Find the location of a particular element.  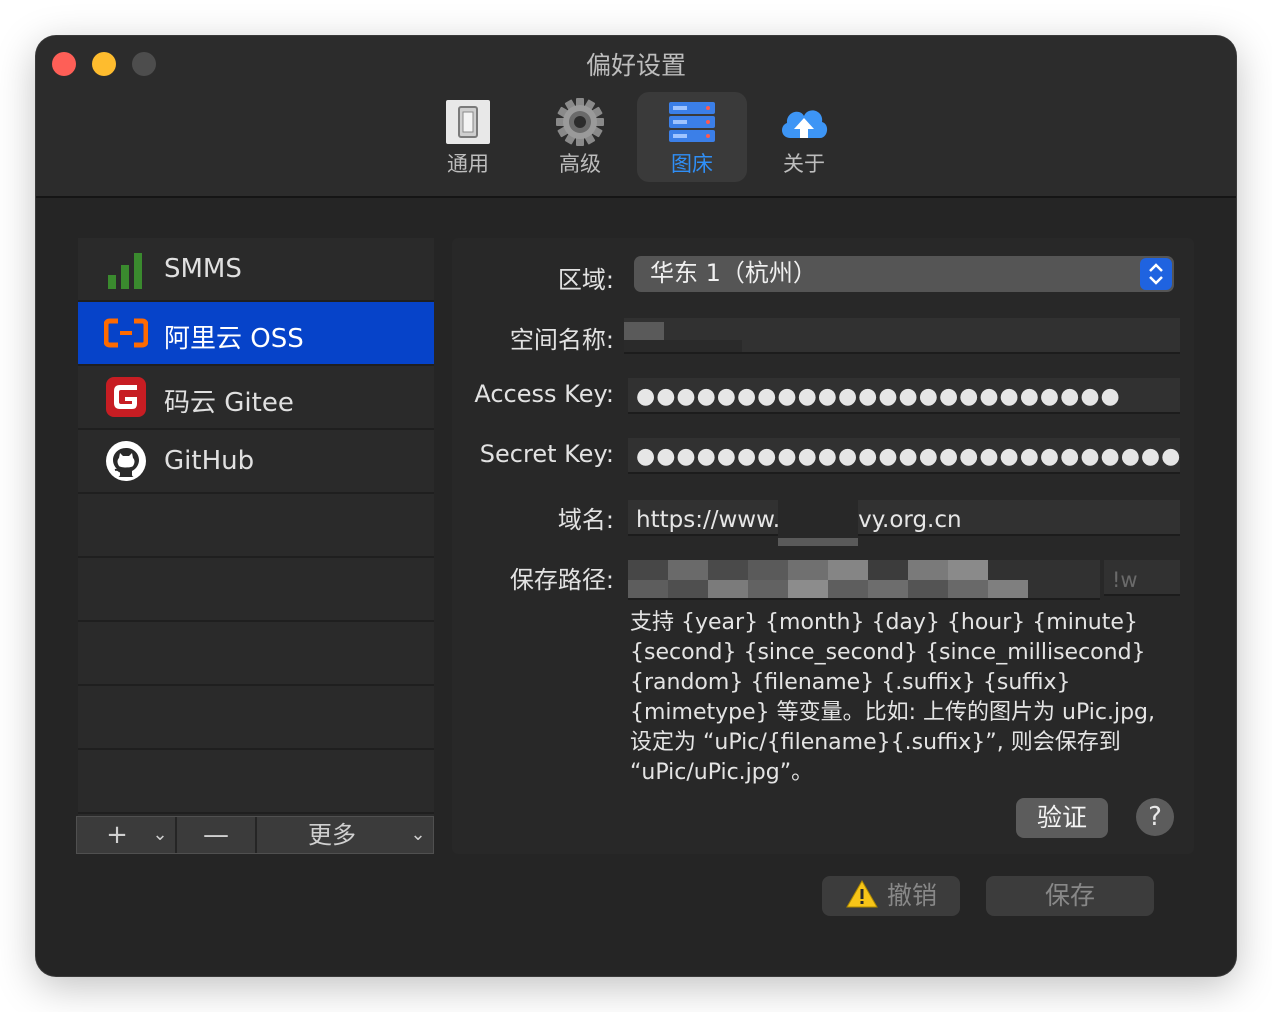

more-chevron-down-icon: ⌄ is located at coordinates (418, 835).